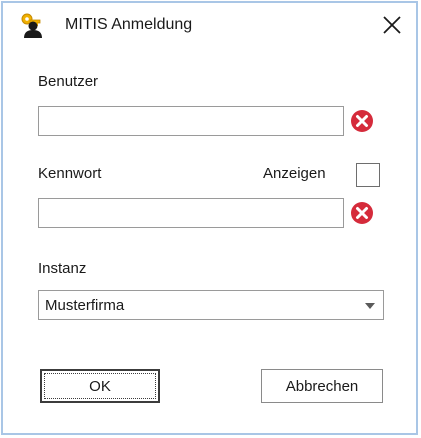 This screenshot has width=421, height=438. I want to click on user-field, so click(191, 121).